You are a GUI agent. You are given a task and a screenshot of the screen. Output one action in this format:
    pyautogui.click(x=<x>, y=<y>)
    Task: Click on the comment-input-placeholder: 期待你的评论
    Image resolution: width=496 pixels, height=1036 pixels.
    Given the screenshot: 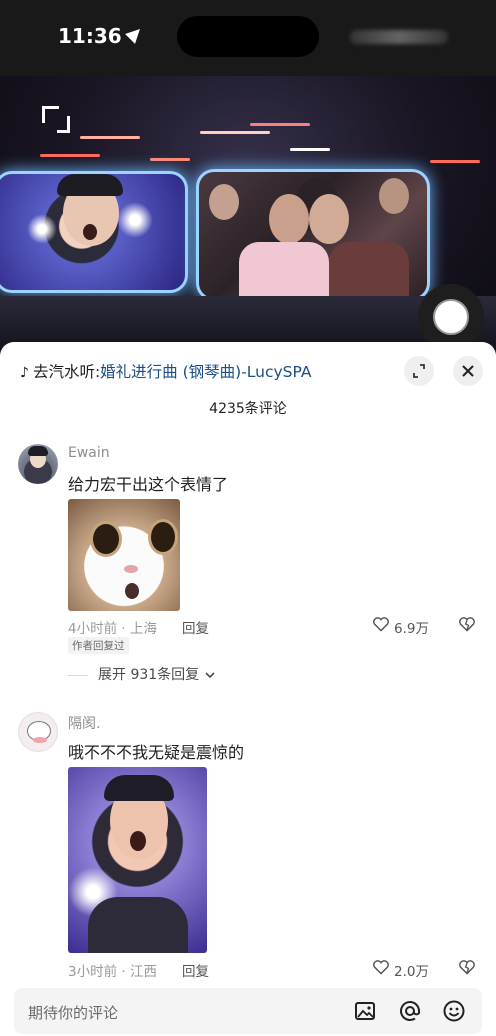 What is the action you would take?
    pyautogui.click(x=73, y=1013)
    